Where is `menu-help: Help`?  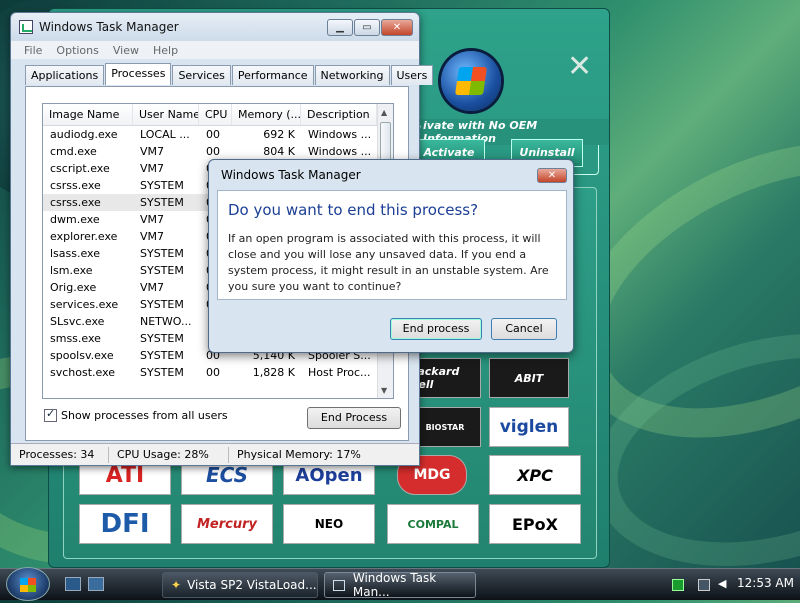 menu-help: Help is located at coordinates (165, 50).